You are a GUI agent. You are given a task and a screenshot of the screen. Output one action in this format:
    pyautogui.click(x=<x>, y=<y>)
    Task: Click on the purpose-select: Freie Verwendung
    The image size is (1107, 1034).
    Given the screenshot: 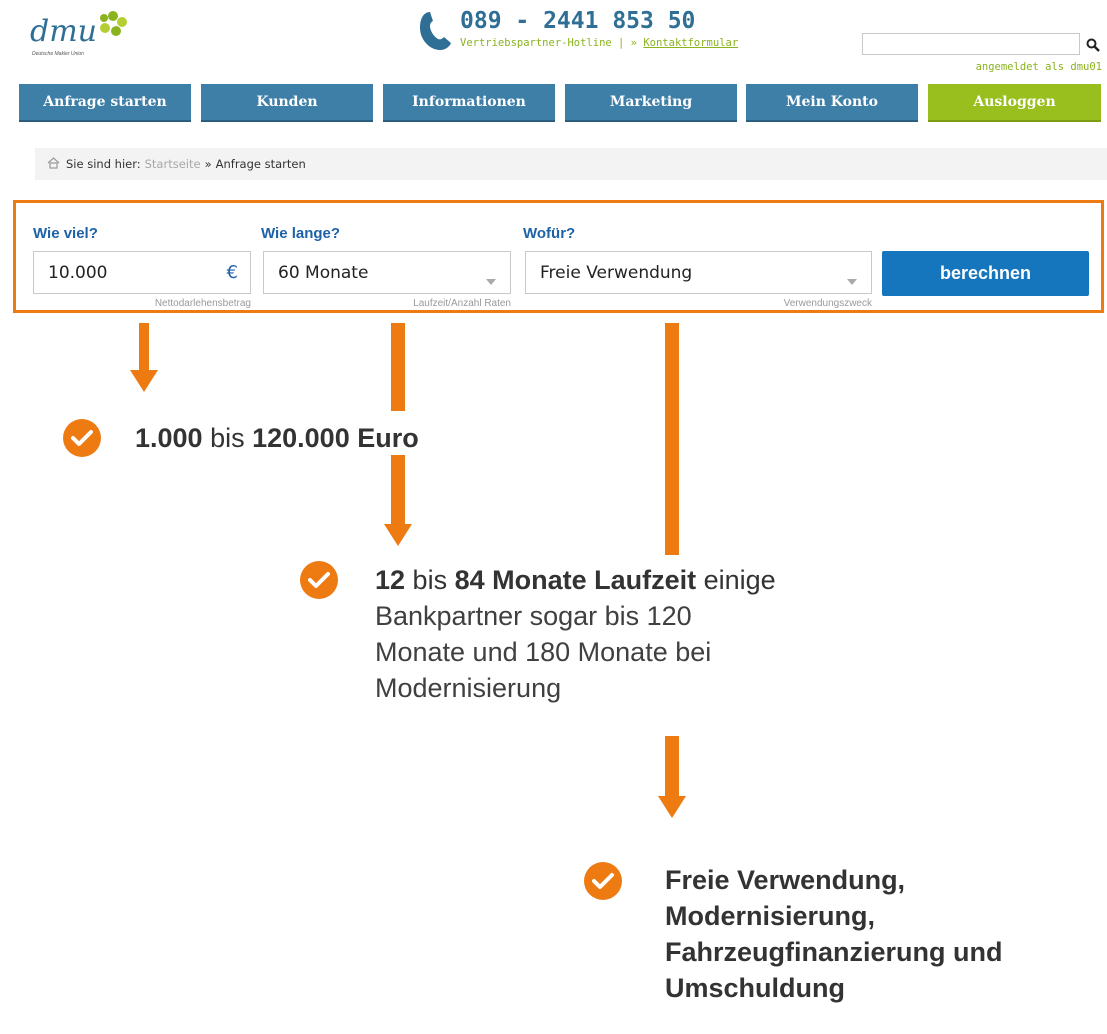 What is the action you would take?
    pyautogui.click(x=698, y=272)
    